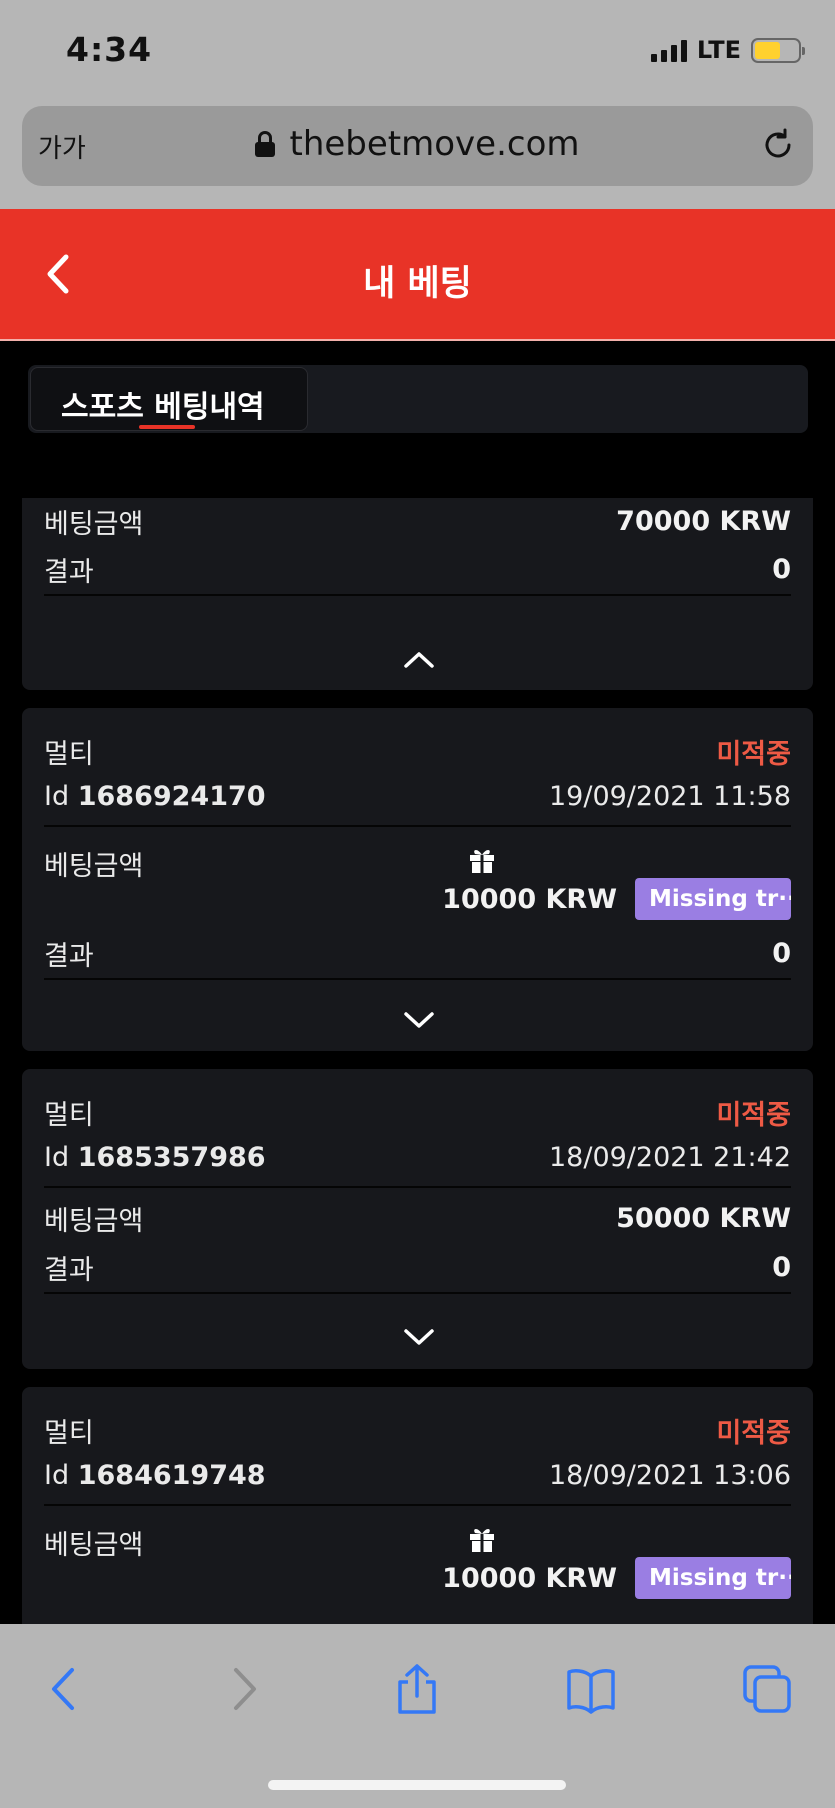  I want to click on bet-id-row: Id 1685357986 18/09/2021 21:42, so click(417, 1157).